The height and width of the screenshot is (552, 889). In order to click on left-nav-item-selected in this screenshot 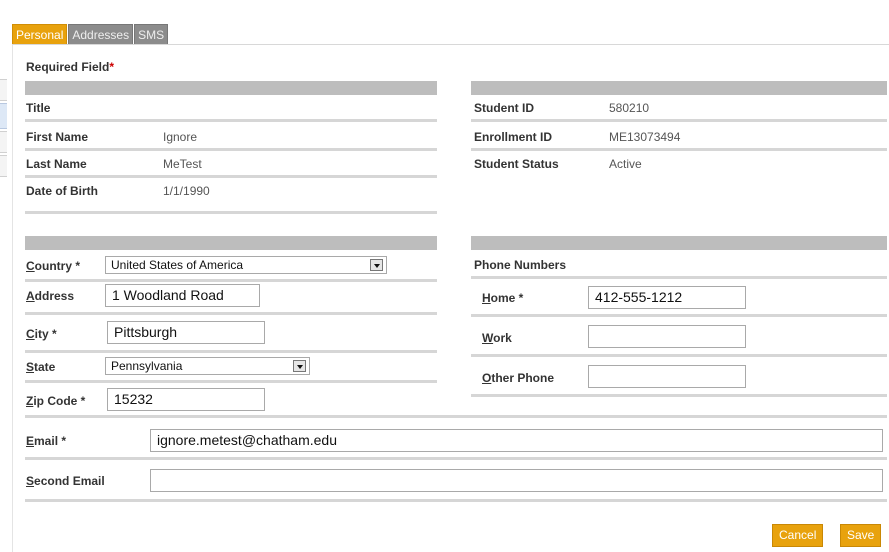, I will do `click(3, 116)`.